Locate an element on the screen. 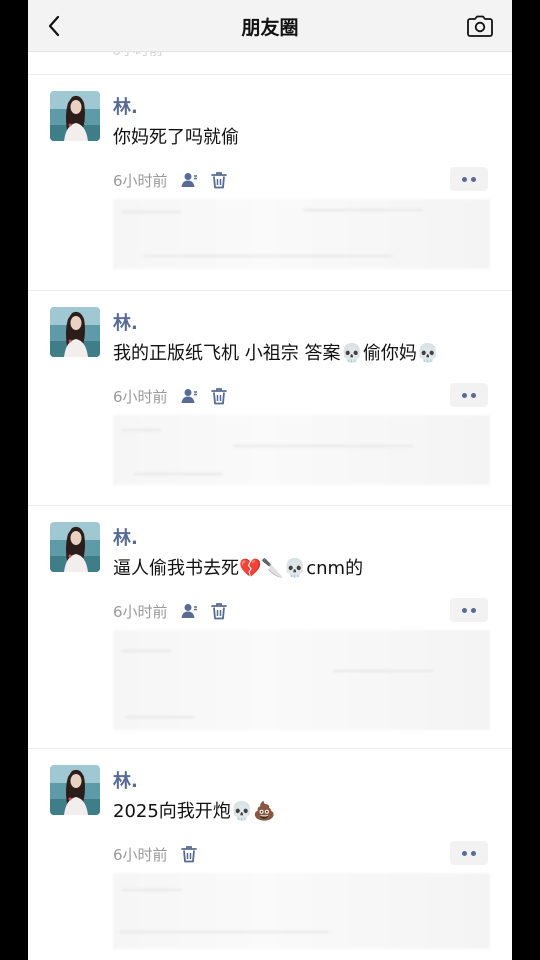 Image resolution: width=540 pixels, height=960 pixels. camera-icon is located at coordinates (480, 26).